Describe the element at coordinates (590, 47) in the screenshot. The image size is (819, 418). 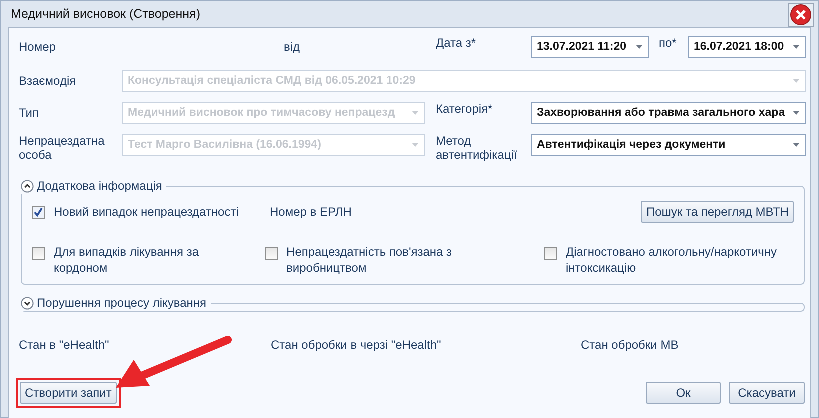
I see `date-picker: 13.07.2021 11:20` at that location.